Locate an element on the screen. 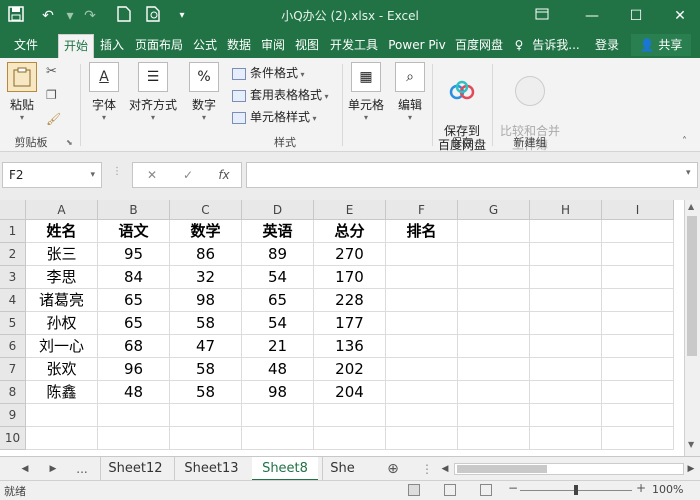 The width and height of the screenshot is (700, 500). row-header-10: 10 is located at coordinates (13, 438).